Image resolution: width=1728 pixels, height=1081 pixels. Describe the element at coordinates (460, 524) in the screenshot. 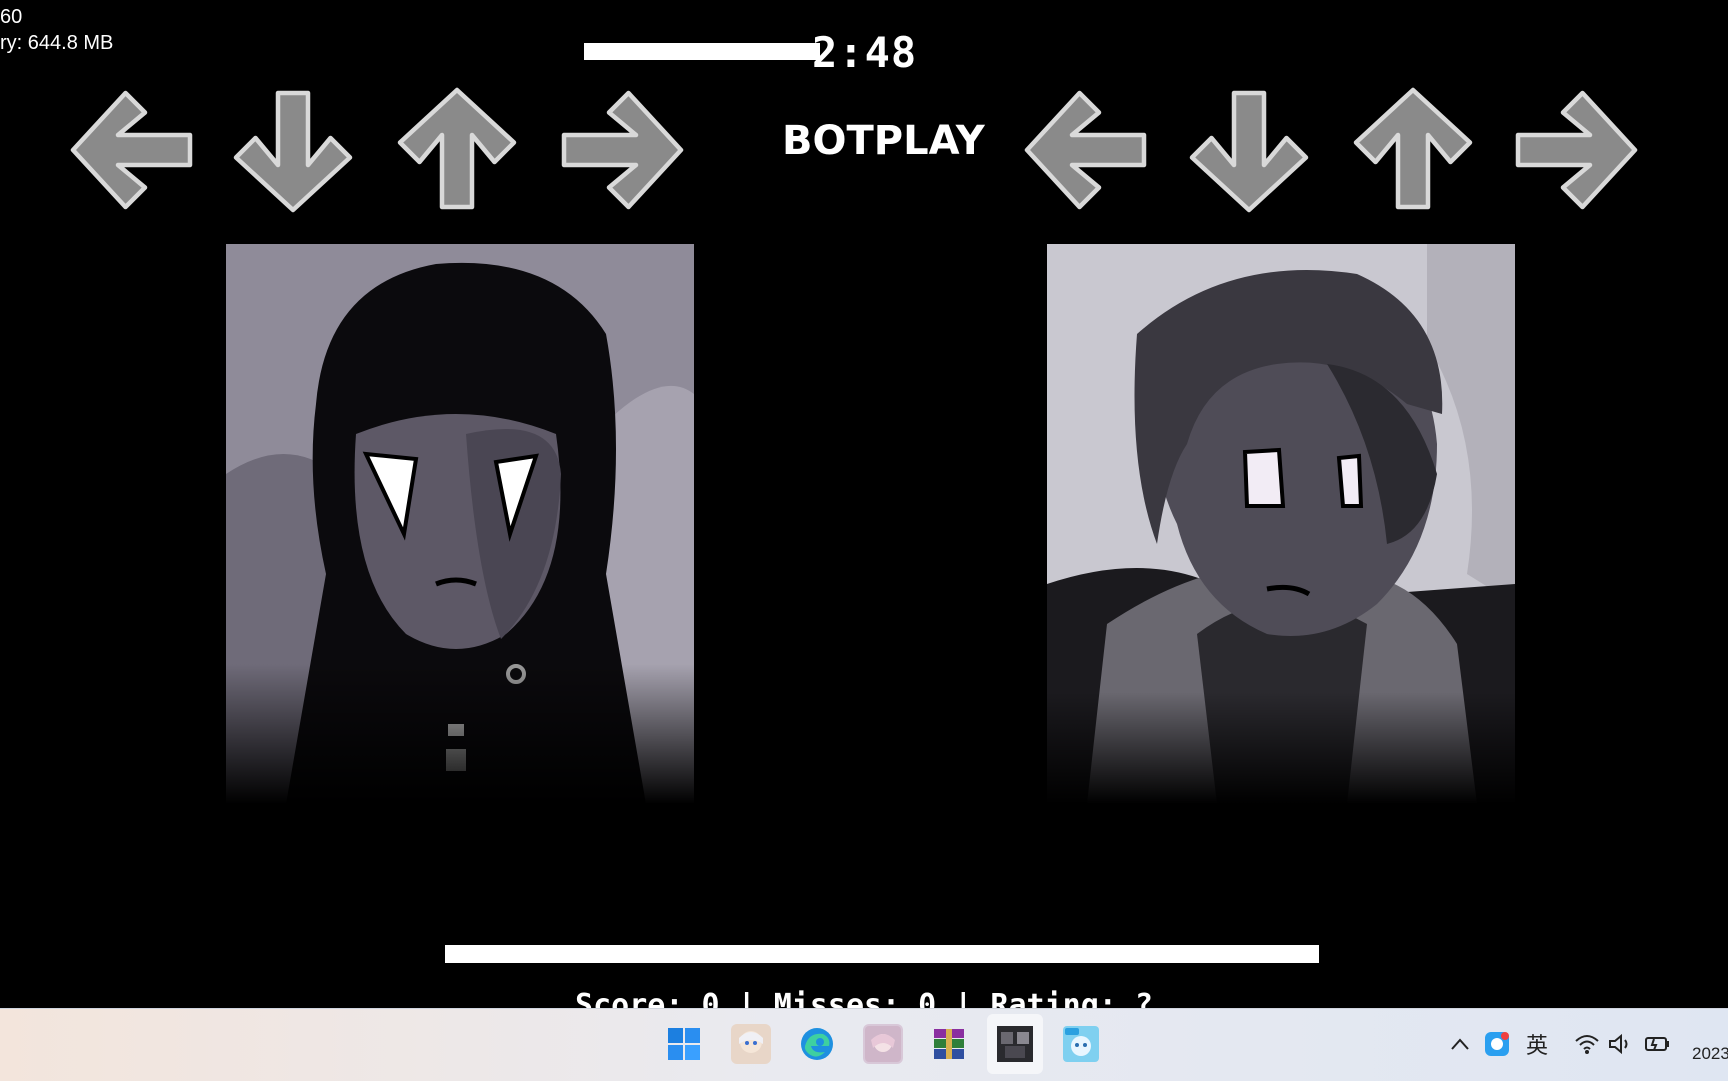

I see `opponent-character-portrait` at that location.